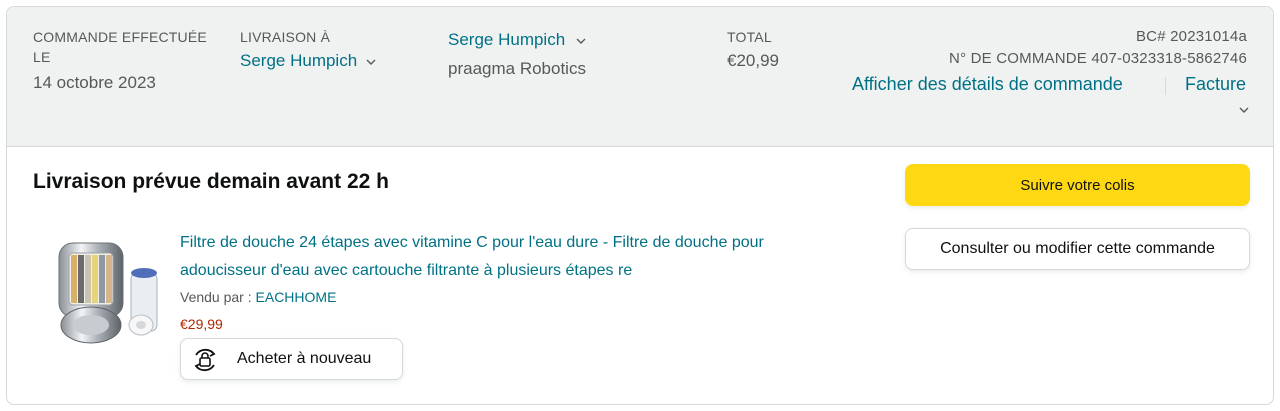 This screenshot has height=411, width=1280. I want to click on track-package-button: Suivre votre colis, so click(1077, 185).